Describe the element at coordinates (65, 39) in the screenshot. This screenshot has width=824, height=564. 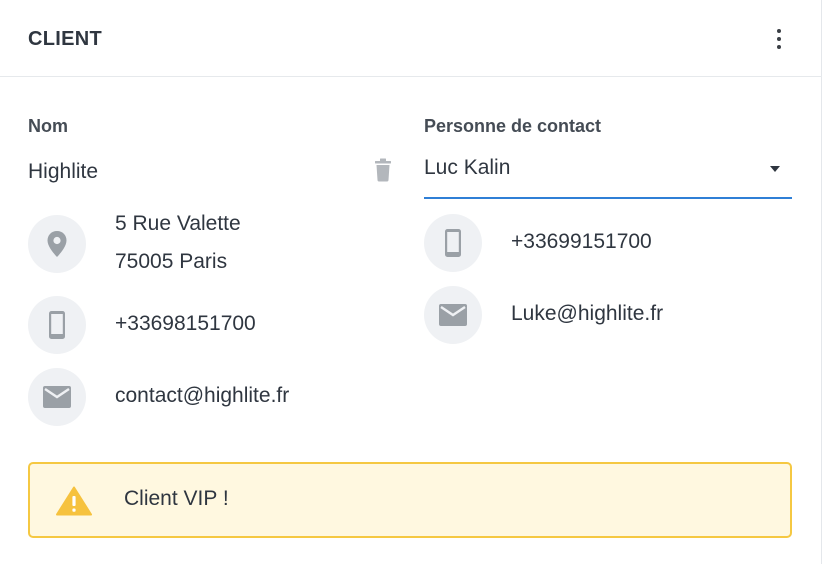
I see `card-title: CLIENT` at that location.